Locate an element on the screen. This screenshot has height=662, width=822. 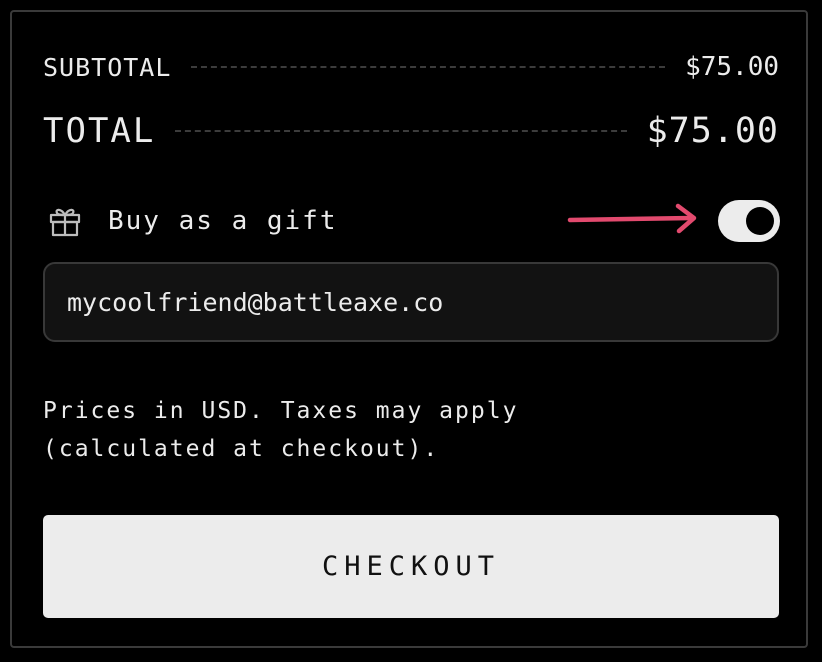
arrow-annotation-icon is located at coordinates (632, 218).